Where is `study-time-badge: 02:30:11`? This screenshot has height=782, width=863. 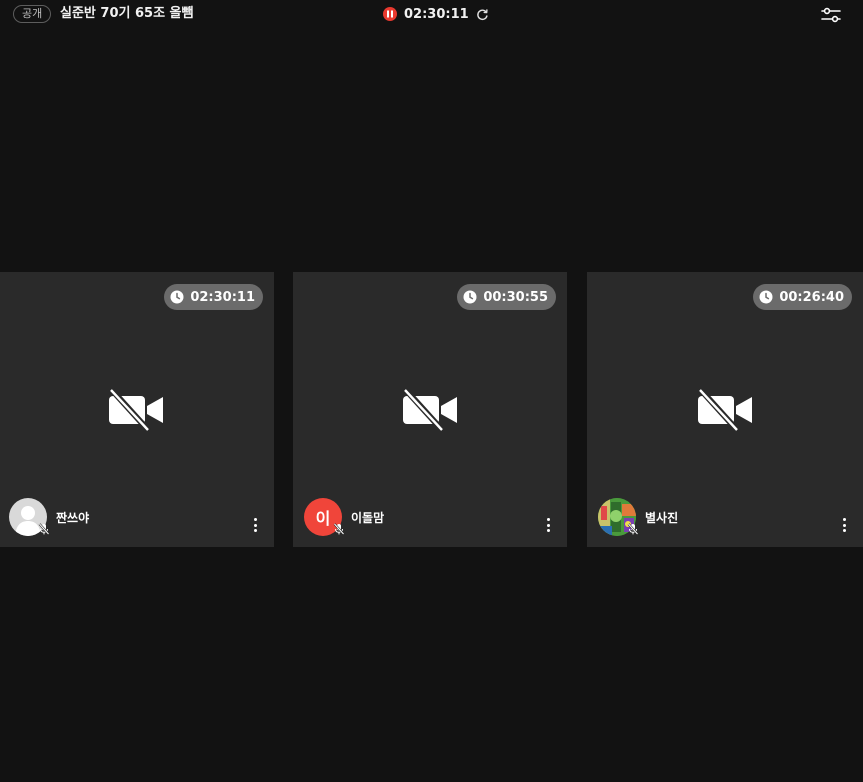 study-time-badge: 02:30:11 is located at coordinates (213, 297).